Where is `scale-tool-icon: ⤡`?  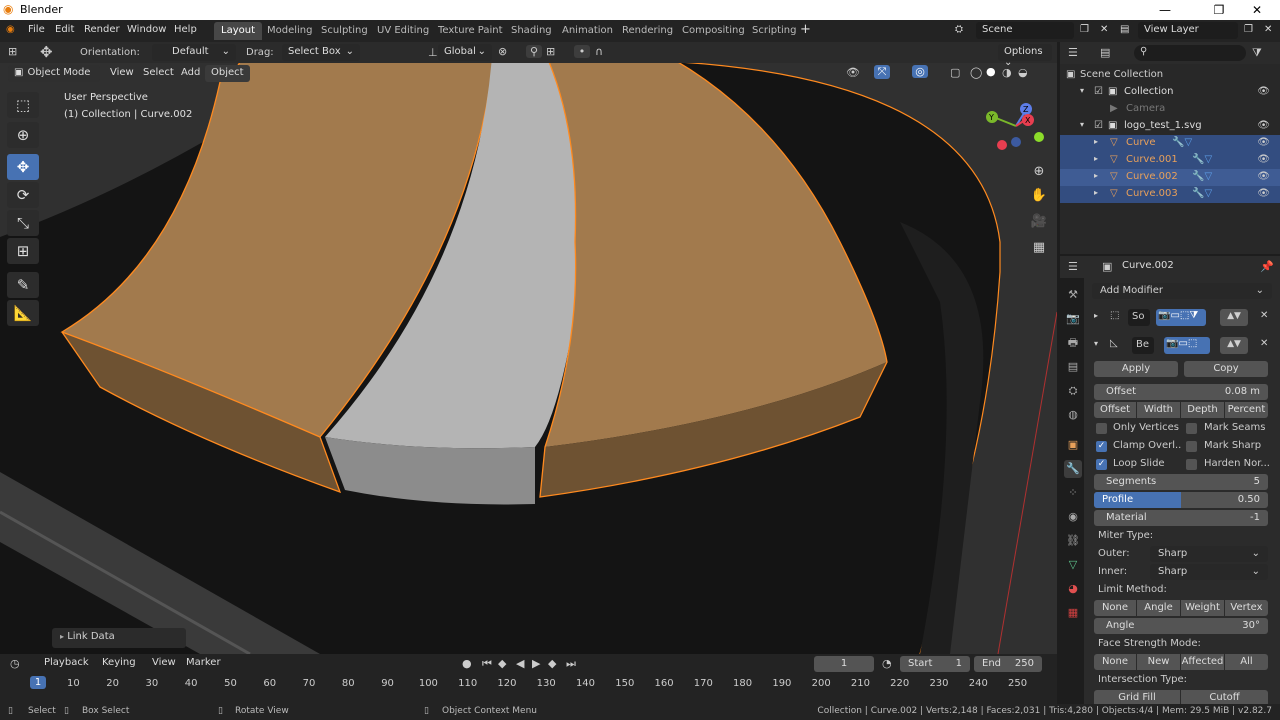
scale-tool-icon: ⤡ is located at coordinates (23, 223).